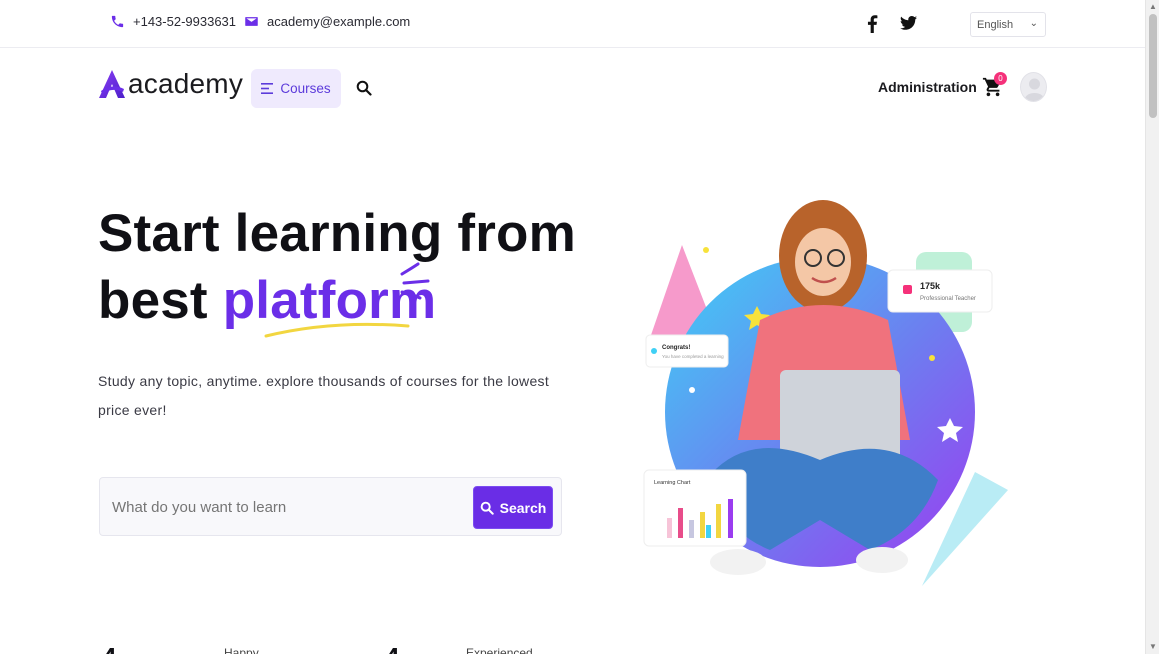 The image size is (1159, 654). I want to click on cart-count-badge: 0, so click(1000, 78).